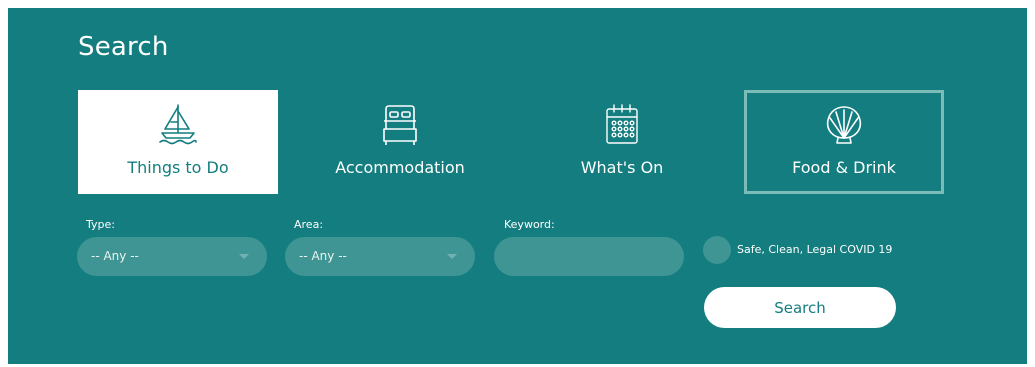 This screenshot has width=1035, height=367. I want to click on page-title: Search, so click(123, 47).